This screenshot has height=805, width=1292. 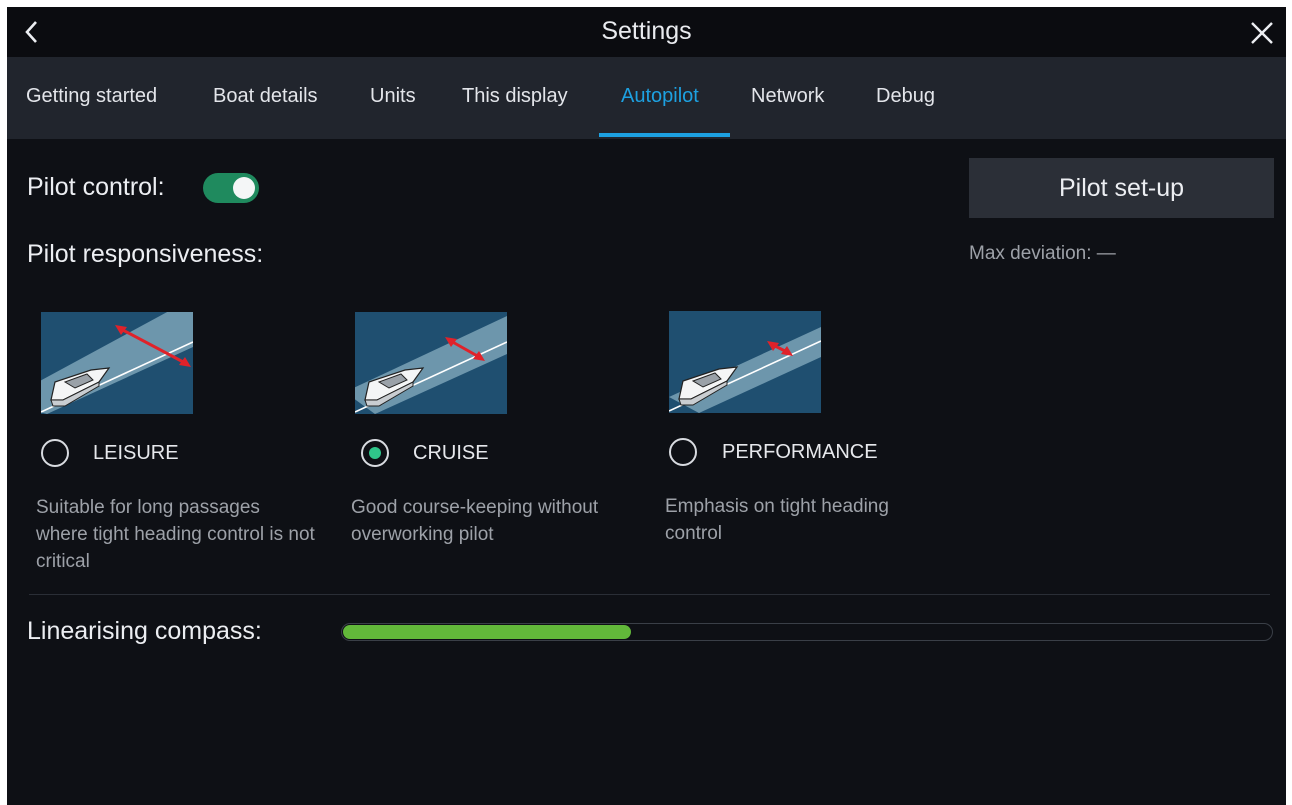 I want to click on tab-this-display: This display, so click(x=515, y=96).